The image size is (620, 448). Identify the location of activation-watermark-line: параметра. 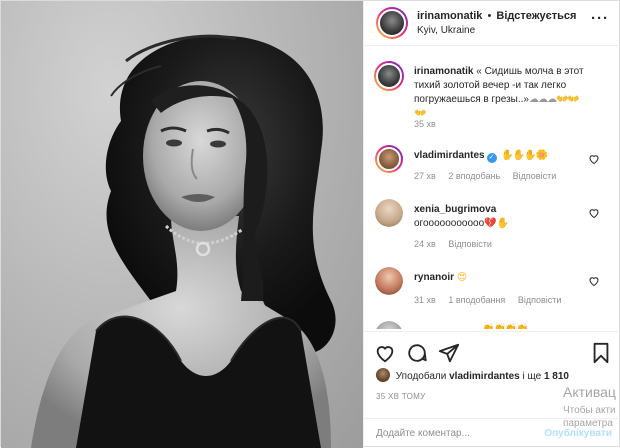
(588, 423).